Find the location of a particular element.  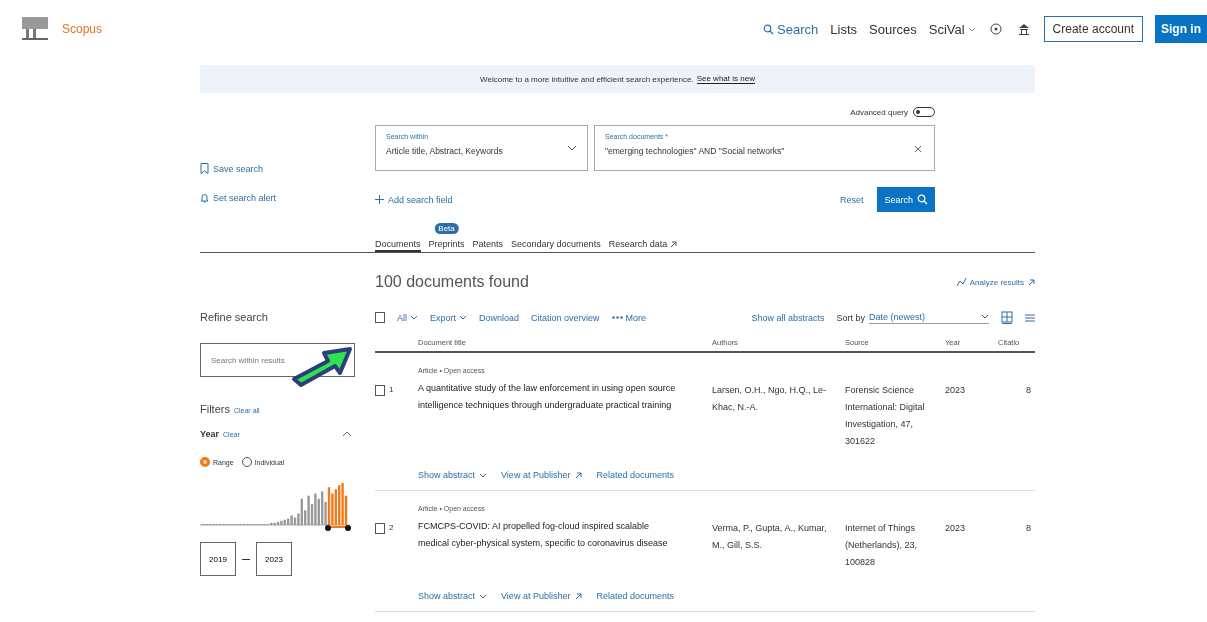

tab: Secondary documents is located at coordinates (556, 245).